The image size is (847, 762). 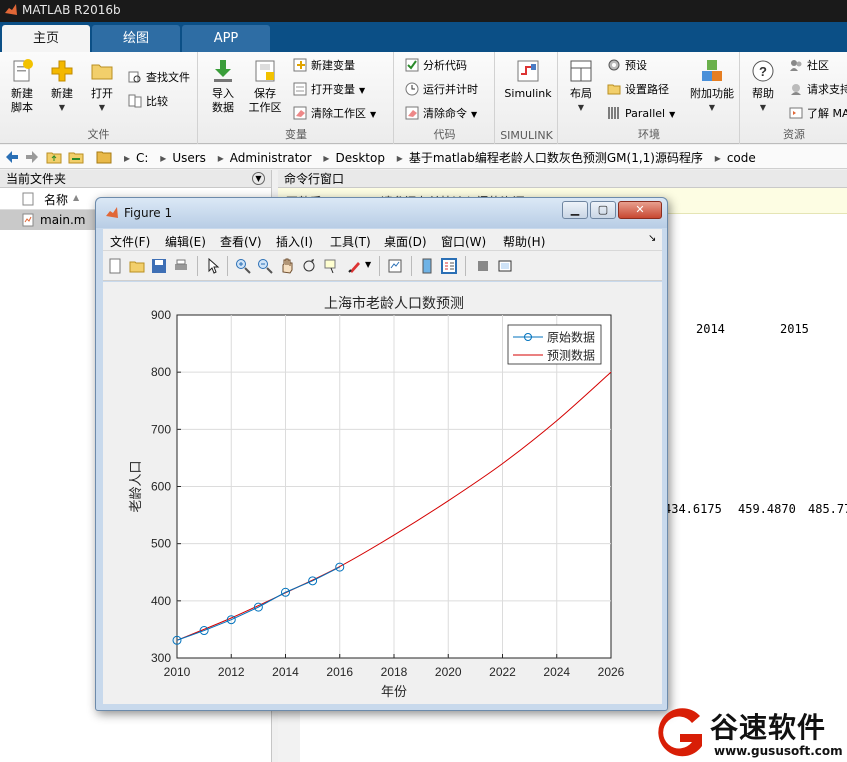 I want to click on app-title-bar: MATLAB R2016b, so click(x=423, y=11).